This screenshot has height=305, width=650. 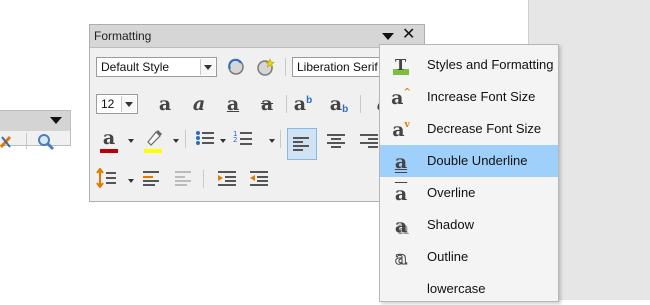 What do you see at coordinates (336, 141) in the screenshot?
I see `align-center-icon` at bounding box center [336, 141].